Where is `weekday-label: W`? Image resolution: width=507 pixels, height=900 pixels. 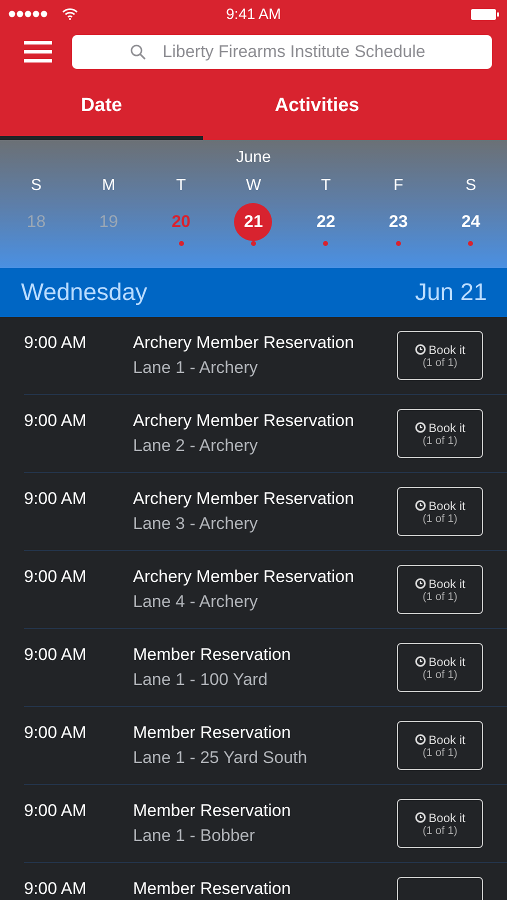 weekday-label: W is located at coordinates (253, 186).